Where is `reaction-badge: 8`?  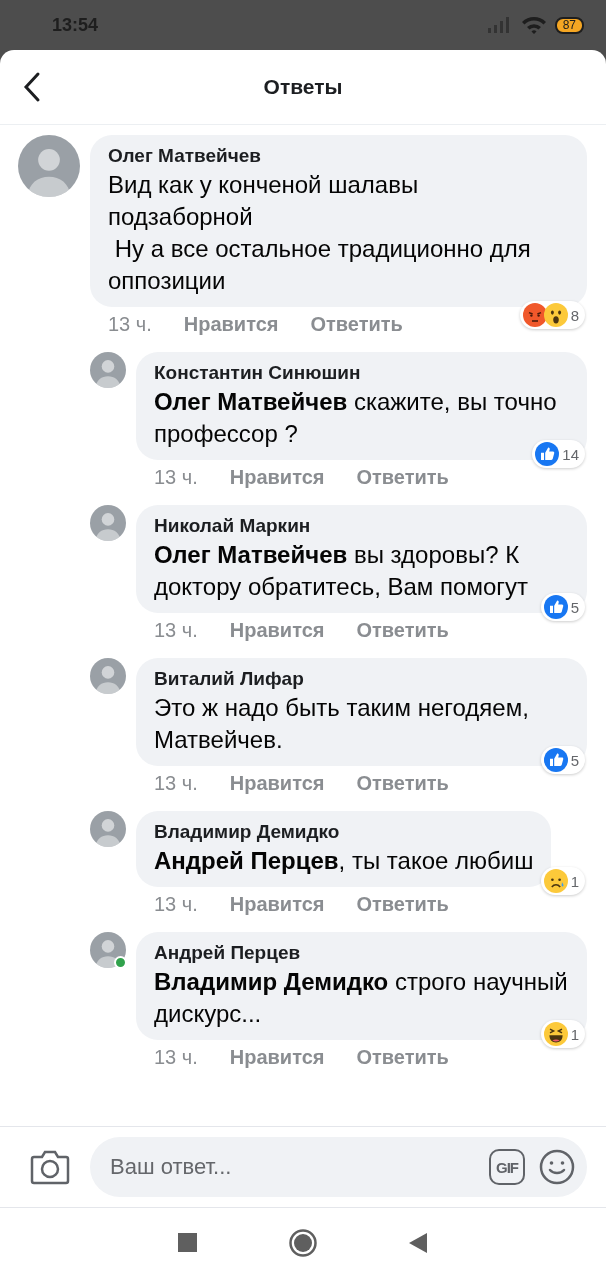
reaction-badge: 8 is located at coordinates (552, 315).